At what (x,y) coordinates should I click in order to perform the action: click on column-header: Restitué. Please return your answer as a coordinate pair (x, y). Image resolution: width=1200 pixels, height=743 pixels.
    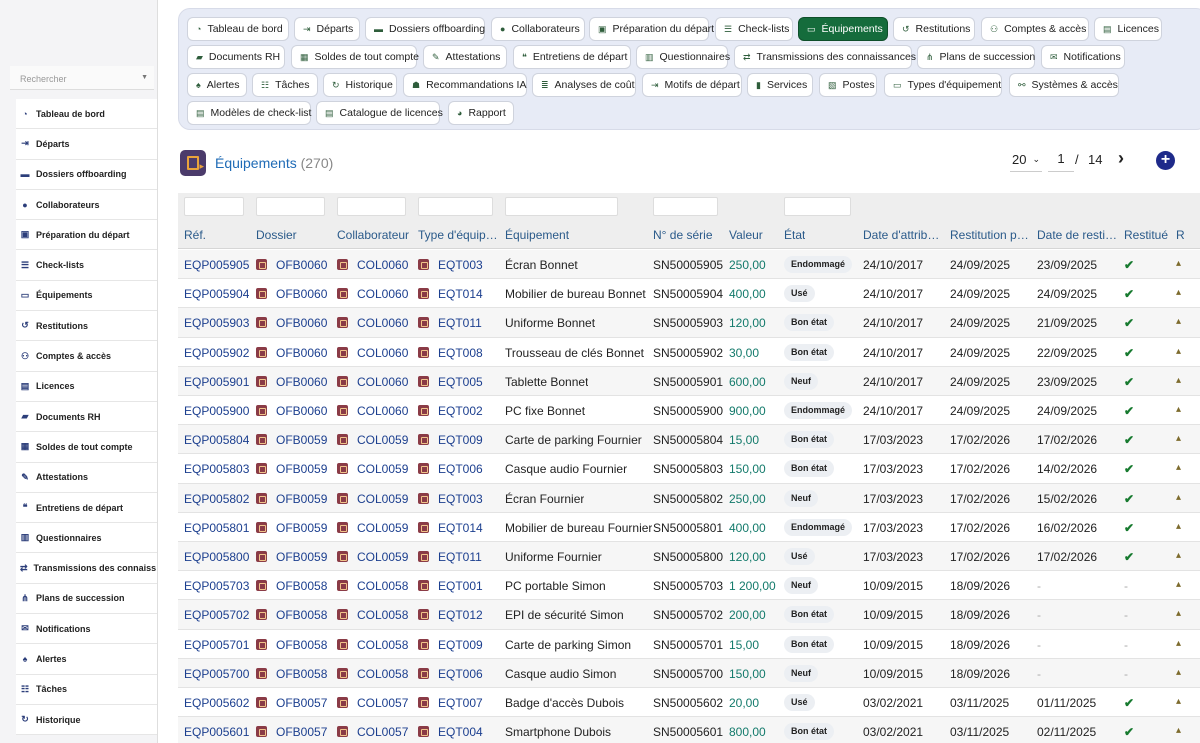
    Looking at the image, I should click on (1146, 235).